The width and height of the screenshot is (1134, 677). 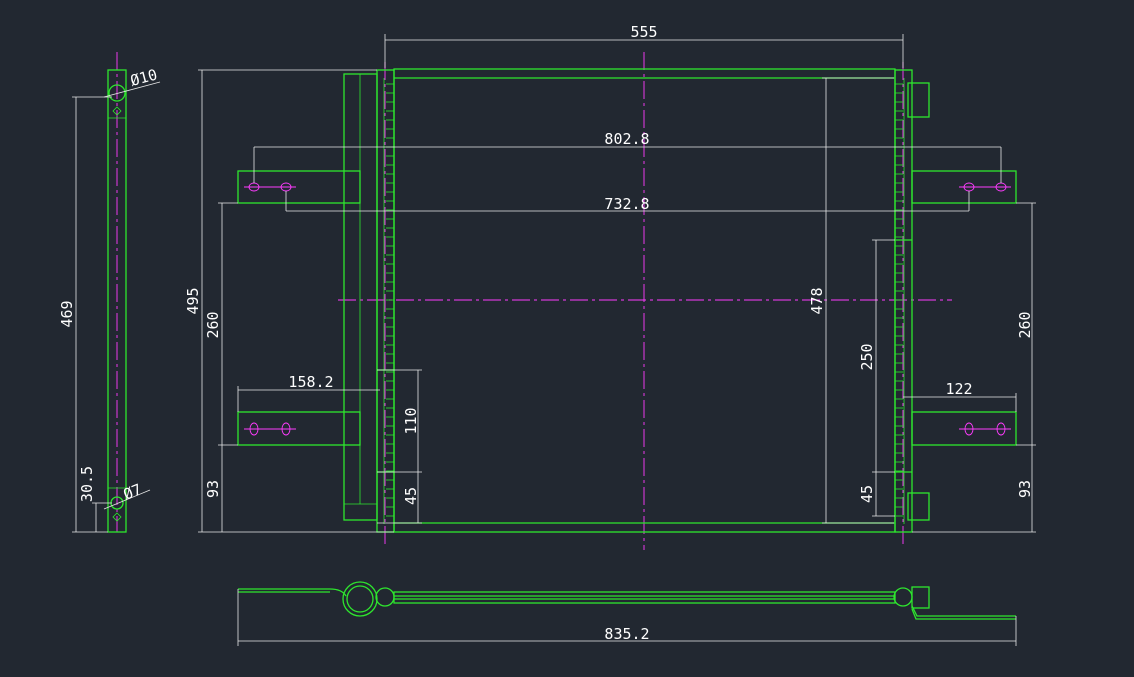 I want to click on right-fitting-section, so click(x=920, y=597).